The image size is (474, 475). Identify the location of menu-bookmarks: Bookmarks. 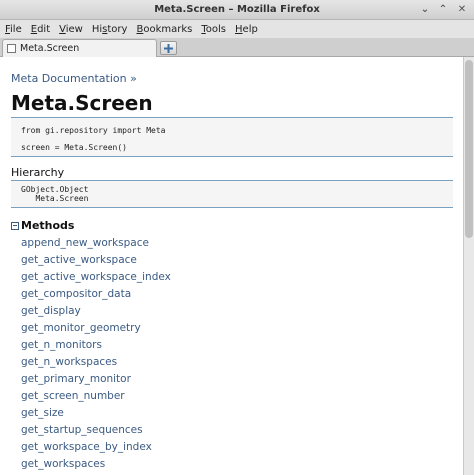
(164, 29).